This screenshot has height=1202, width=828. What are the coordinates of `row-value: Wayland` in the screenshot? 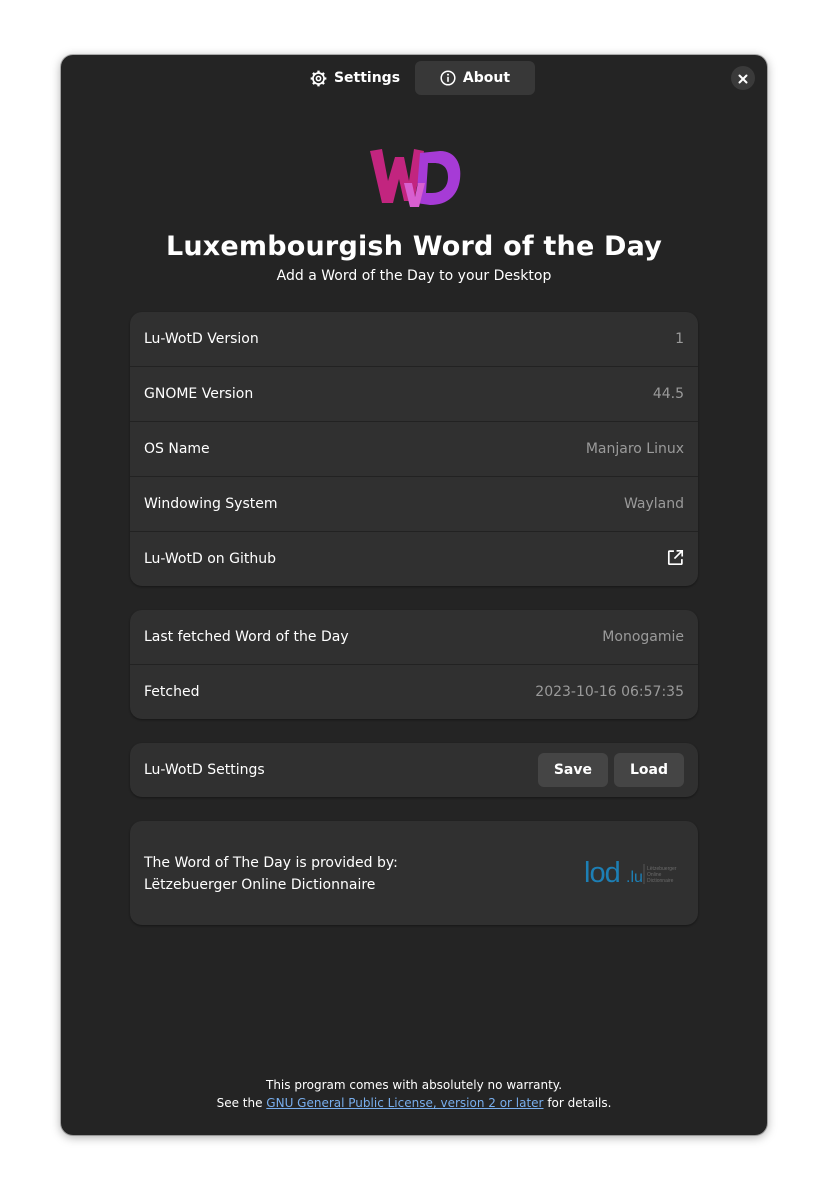 It's located at (653, 504).